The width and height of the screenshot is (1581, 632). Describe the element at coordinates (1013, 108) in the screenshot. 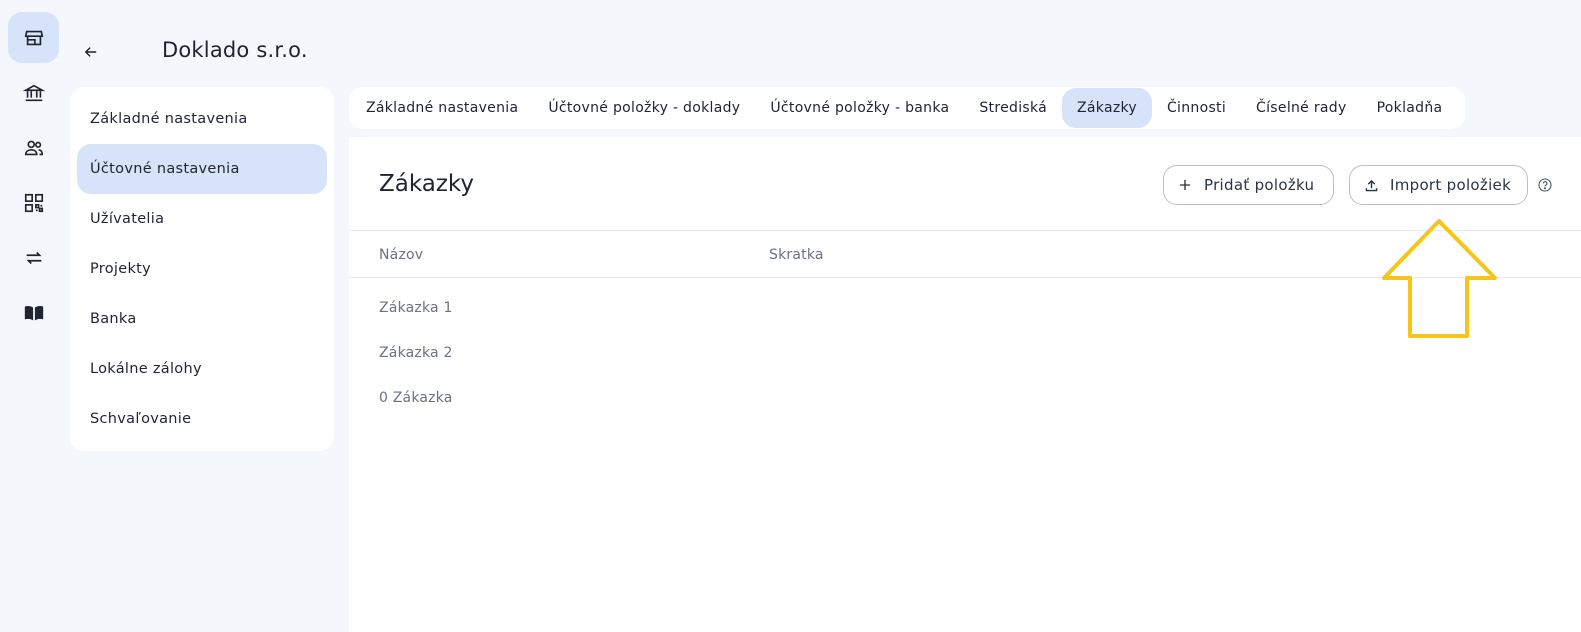

I see `tab-cost-centers: Strediská` at that location.